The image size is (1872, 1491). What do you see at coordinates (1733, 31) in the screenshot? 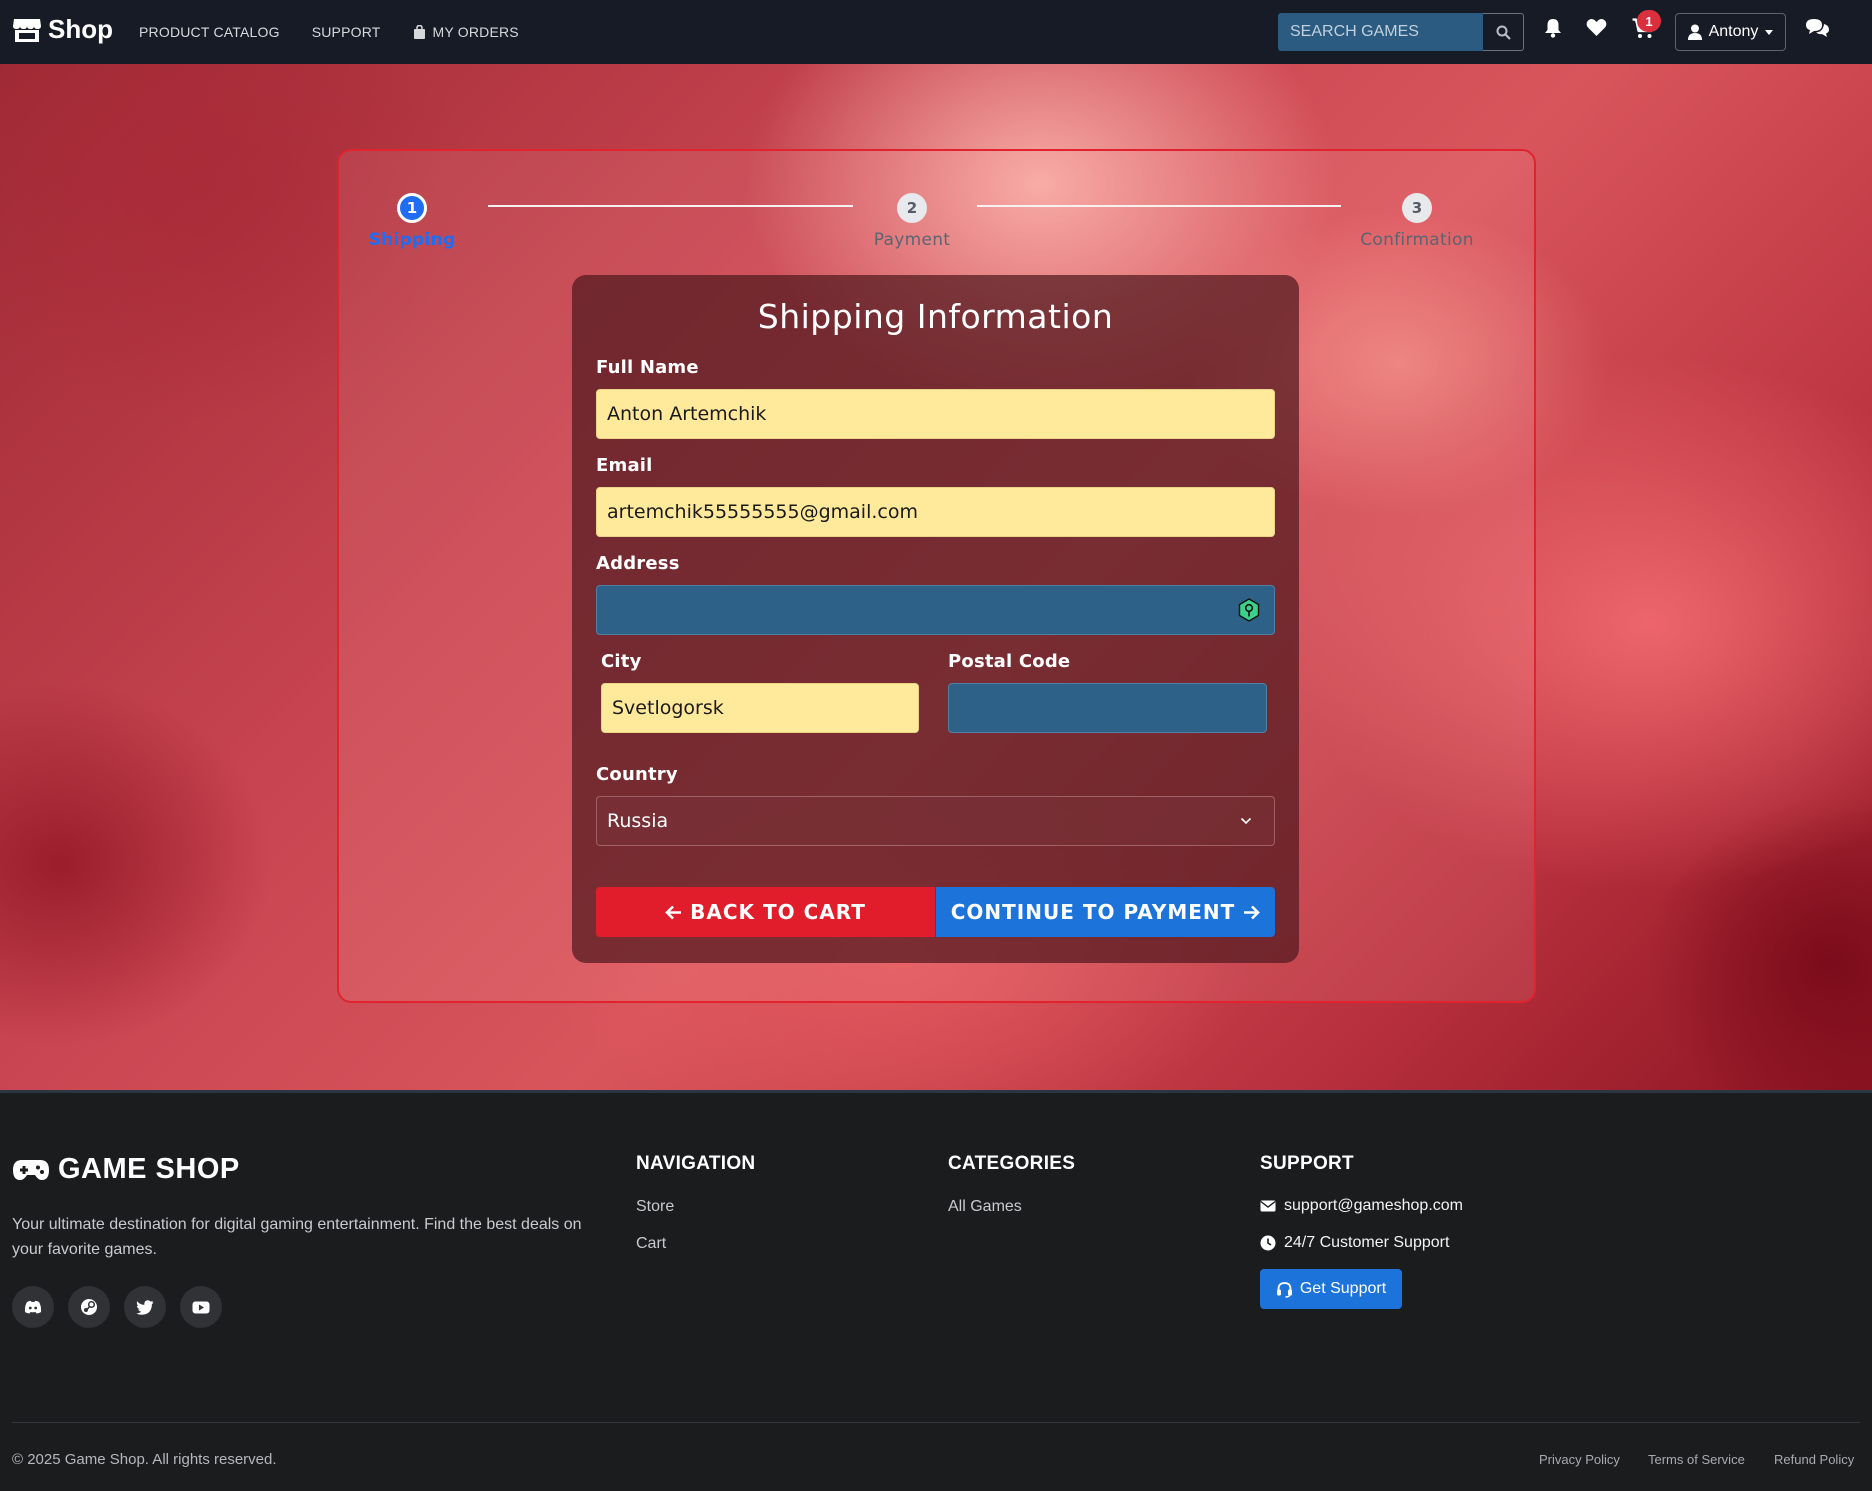
I see `user-name: Antony` at bounding box center [1733, 31].